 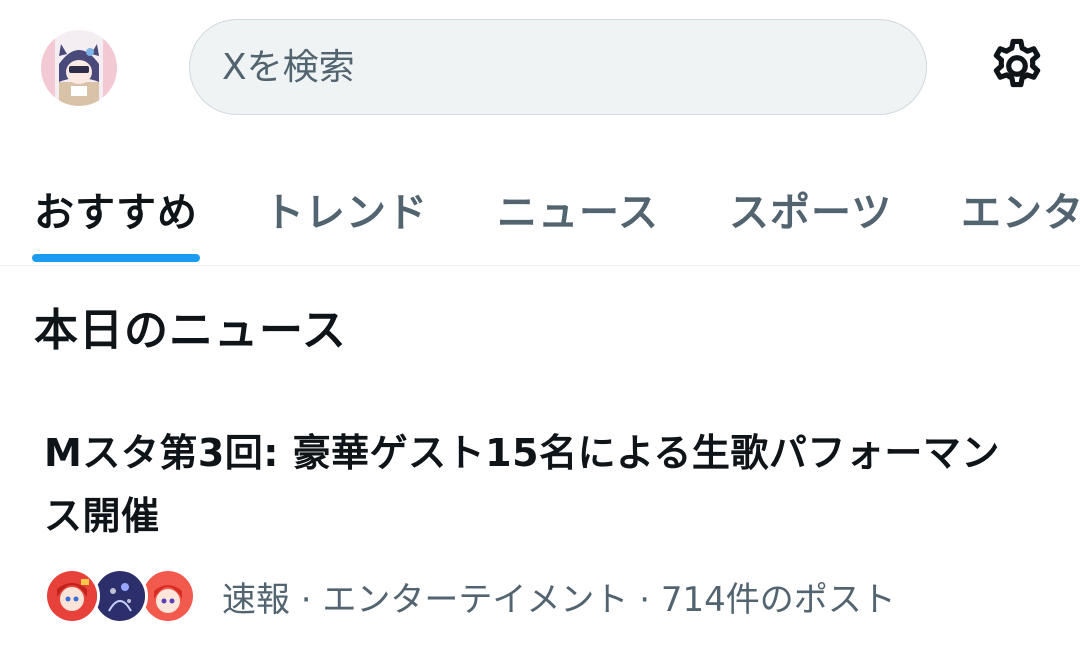 I want to click on avatar-dark-blue-icon, so click(x=120, y=596).